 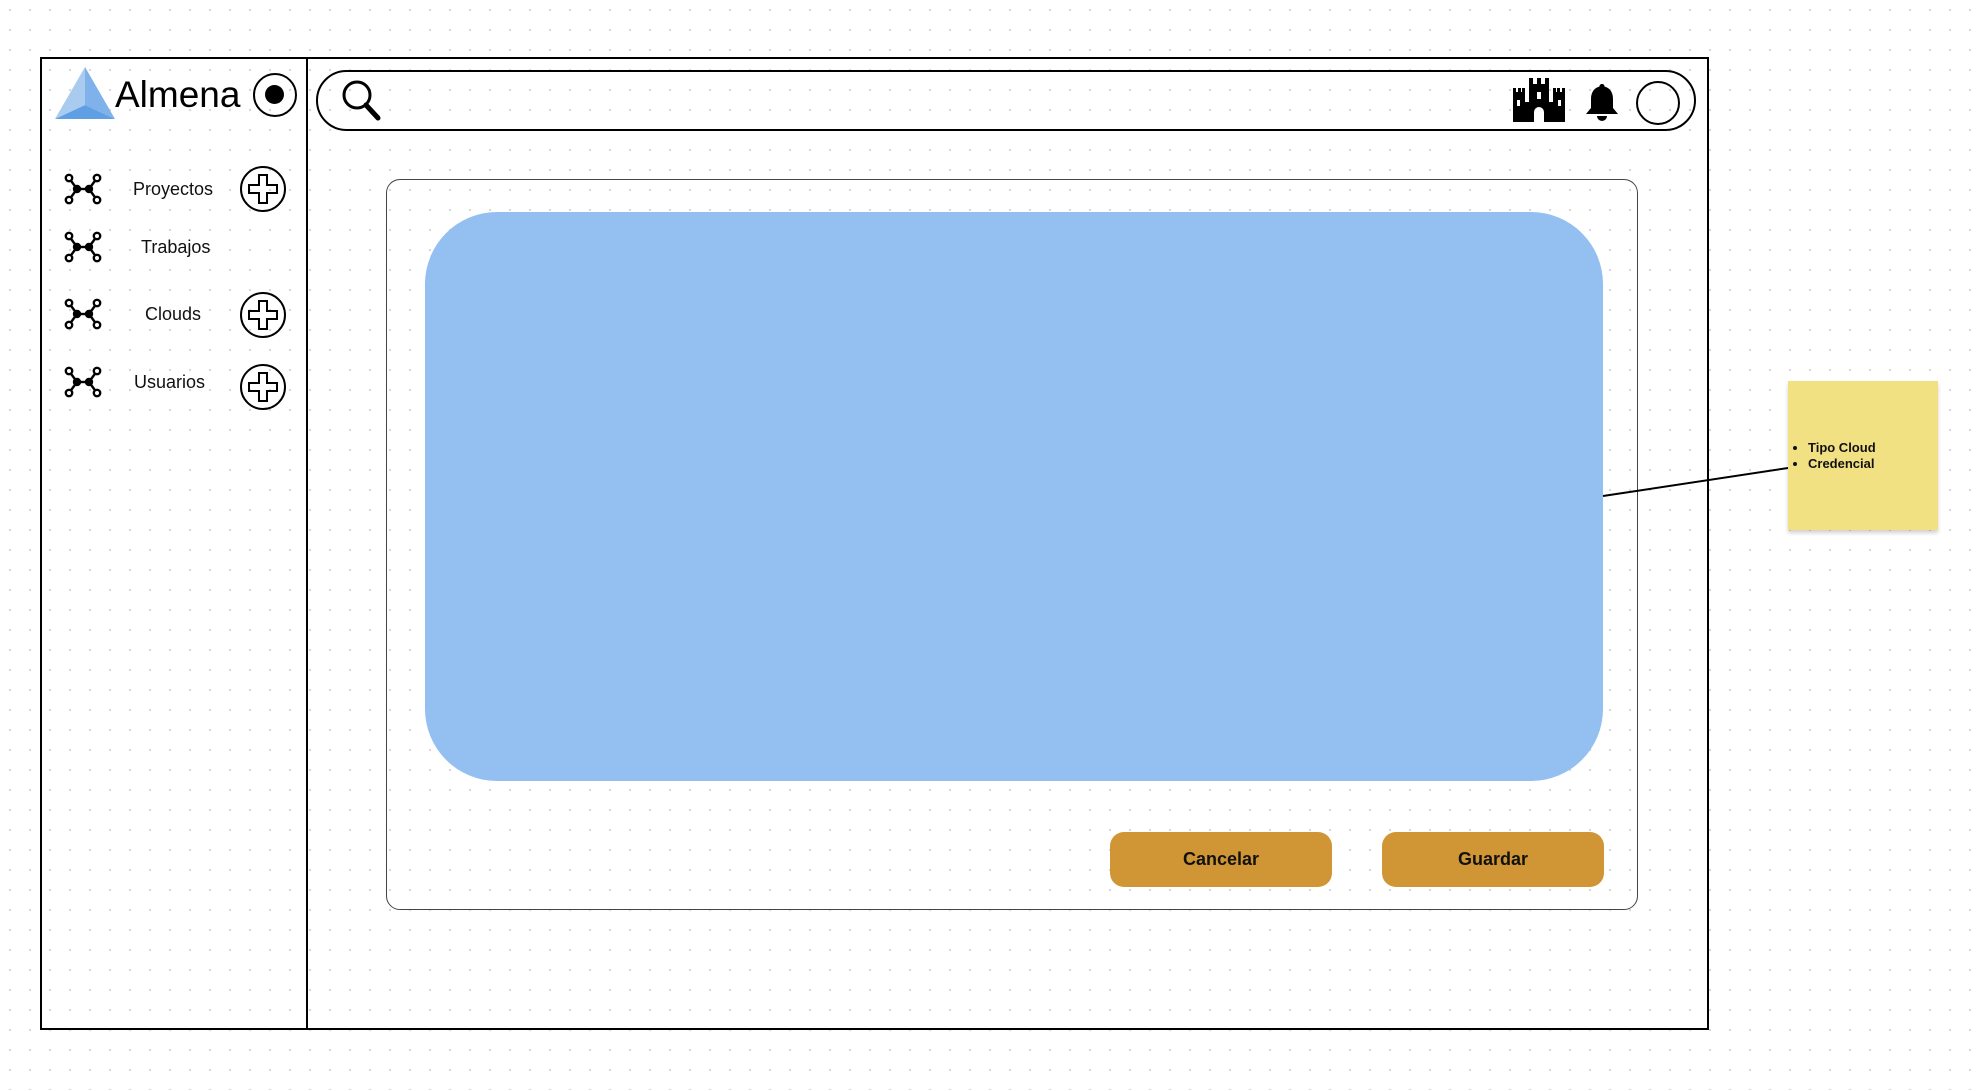 I want to click on sidebar-item-trabajos: Trabajos, so click(x=178, y=247).